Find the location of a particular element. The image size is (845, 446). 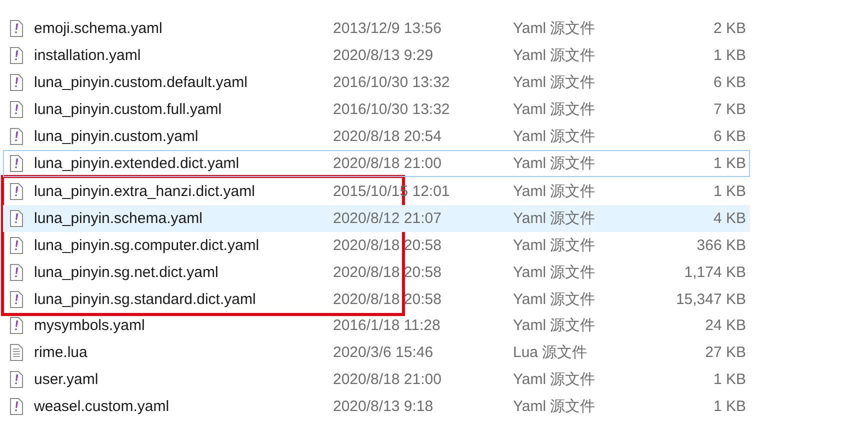

file-name: luna_pinyin.custom.default.yaml is located at coordinates (141, 82).